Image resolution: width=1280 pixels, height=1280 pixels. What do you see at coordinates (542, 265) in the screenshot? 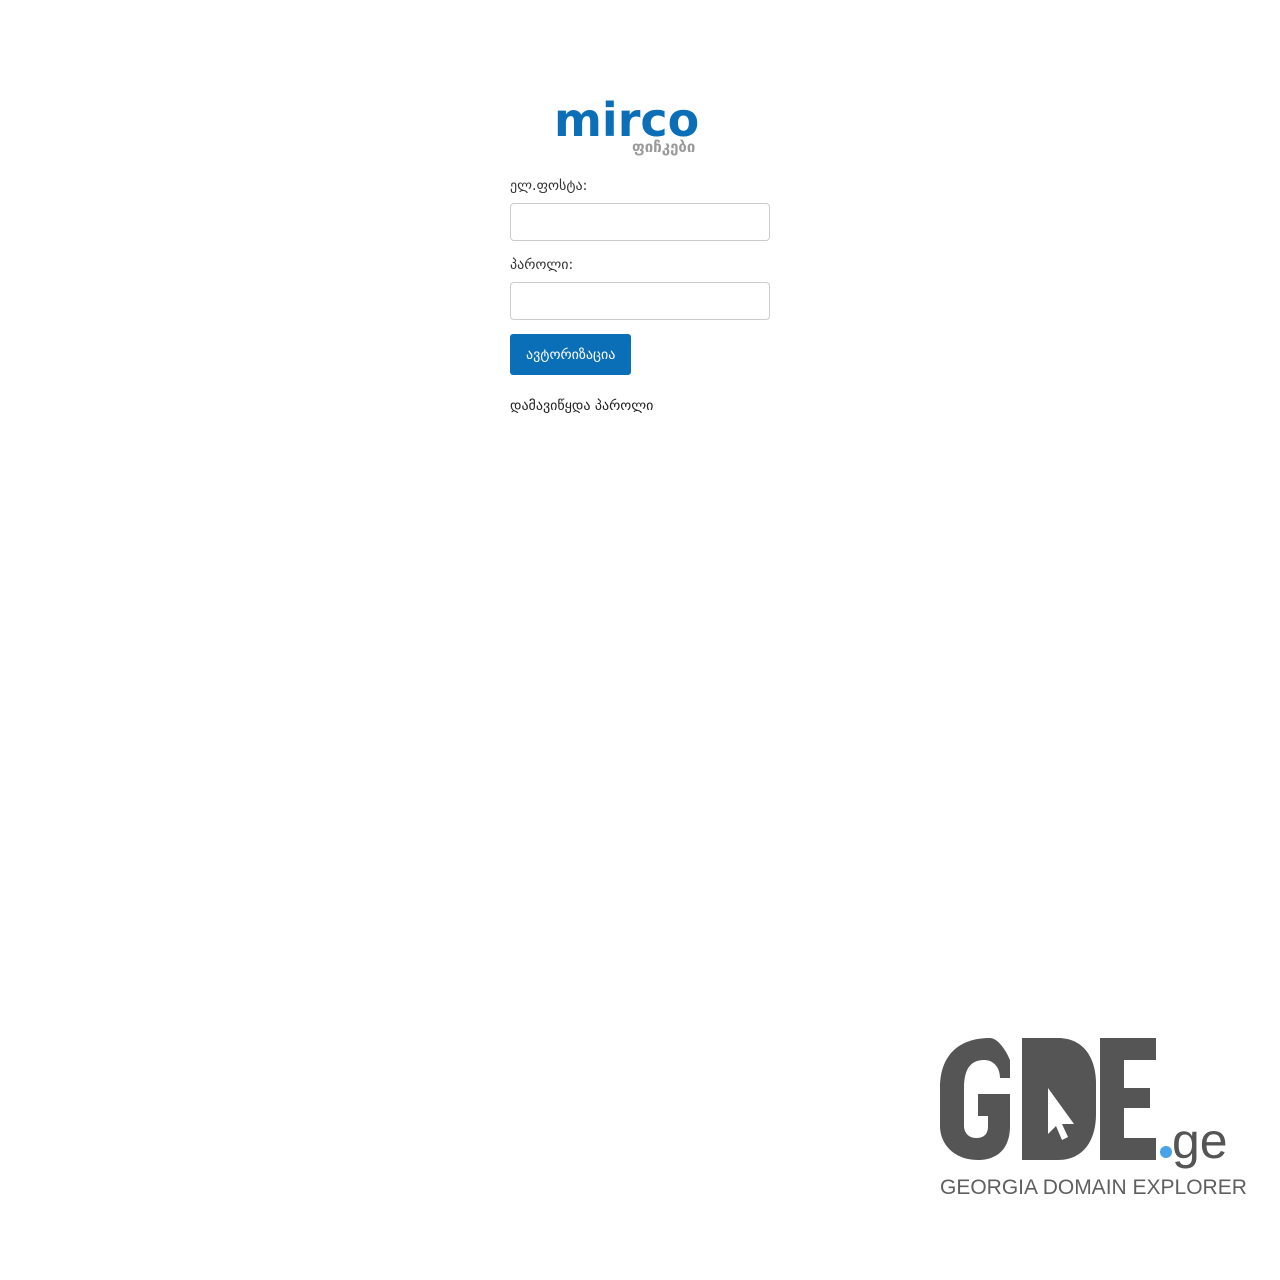
I see `password-label: პაროლი:` at bounding box center [542, 265].